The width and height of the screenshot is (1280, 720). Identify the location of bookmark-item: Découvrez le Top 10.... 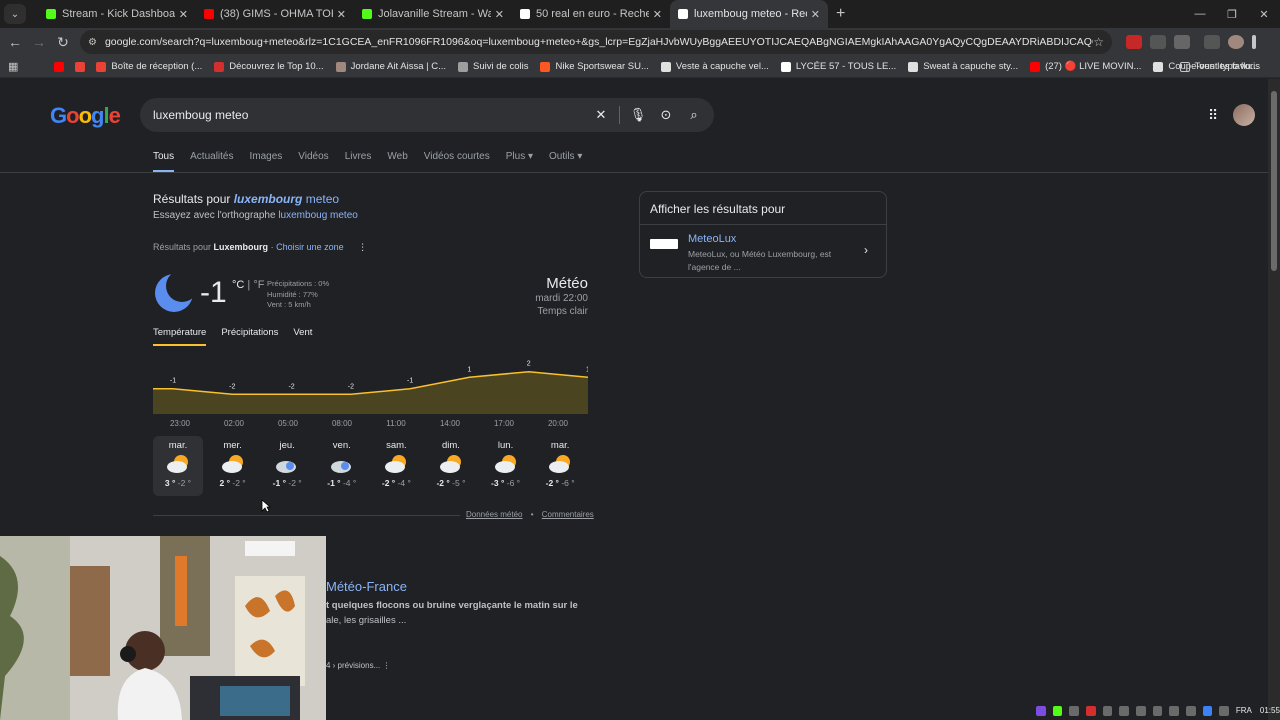
(269, 66).